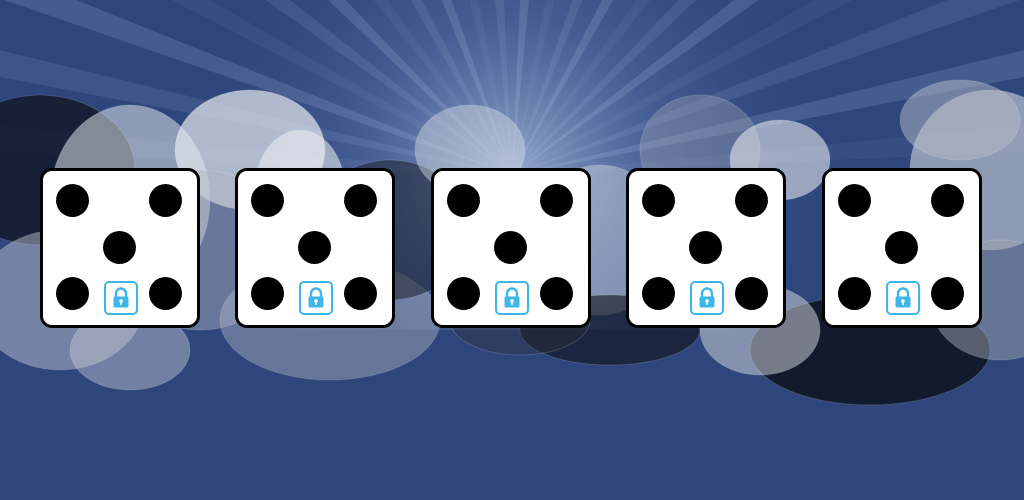 This screenshot has width=1024, height=500. I want to click on background-bubble, so click(960, 120).